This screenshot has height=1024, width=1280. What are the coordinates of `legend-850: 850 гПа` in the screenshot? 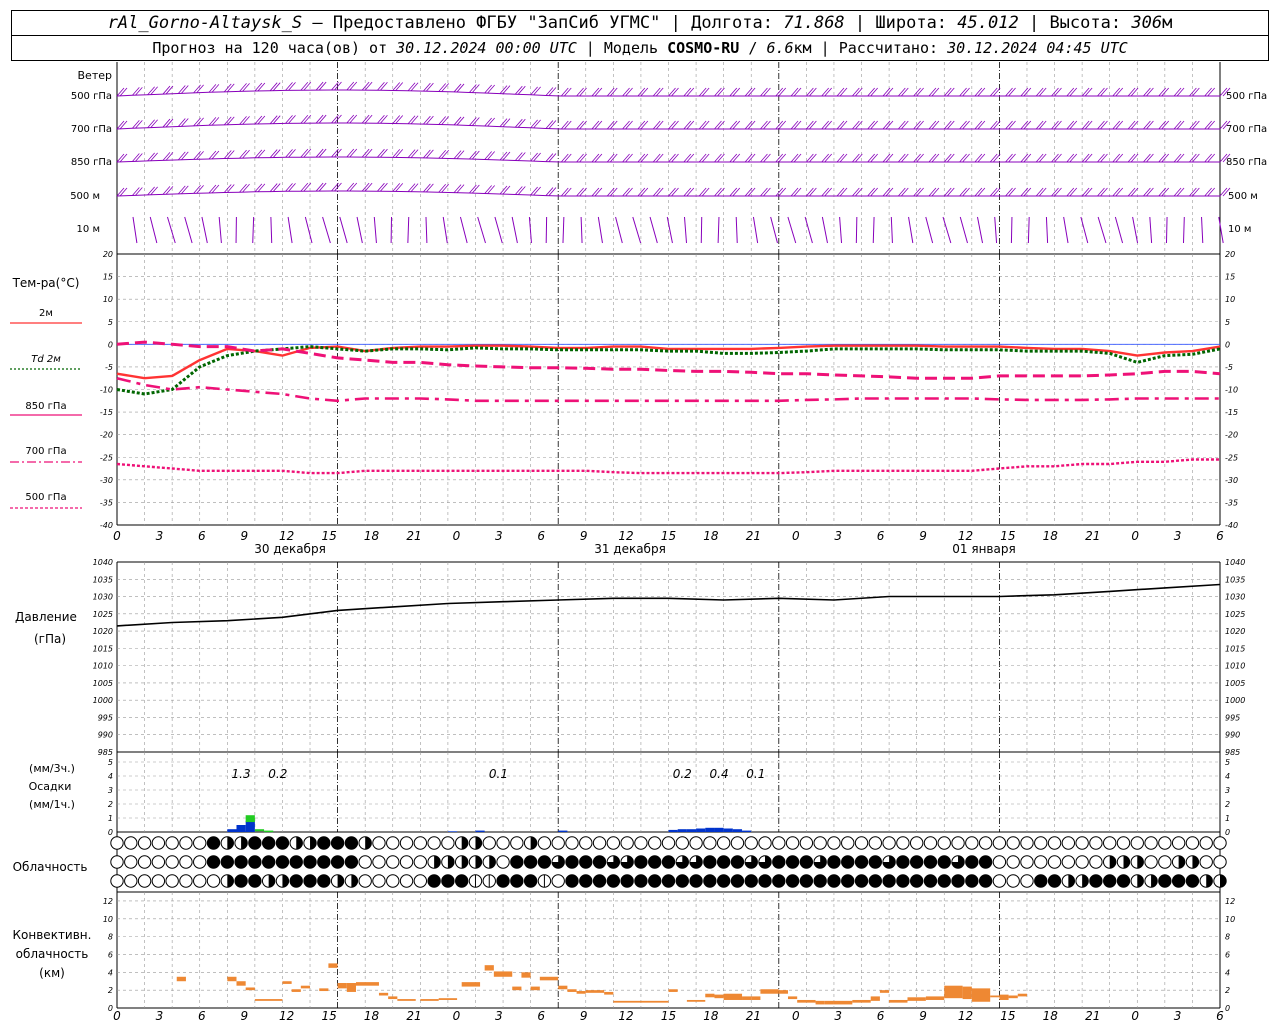 It's located at (45, 406).